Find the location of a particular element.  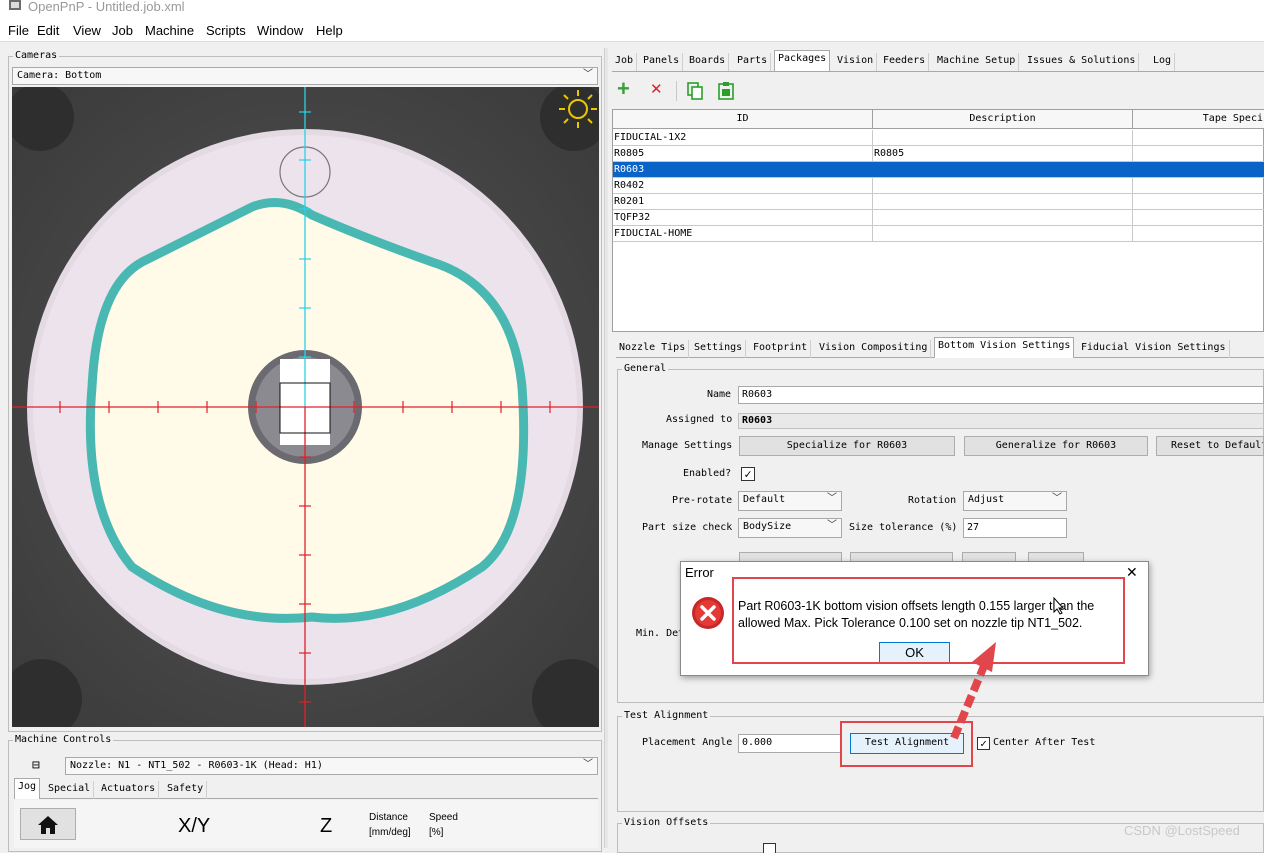

enabled-checkbox: ✓ is located at coordinates (748, 474).